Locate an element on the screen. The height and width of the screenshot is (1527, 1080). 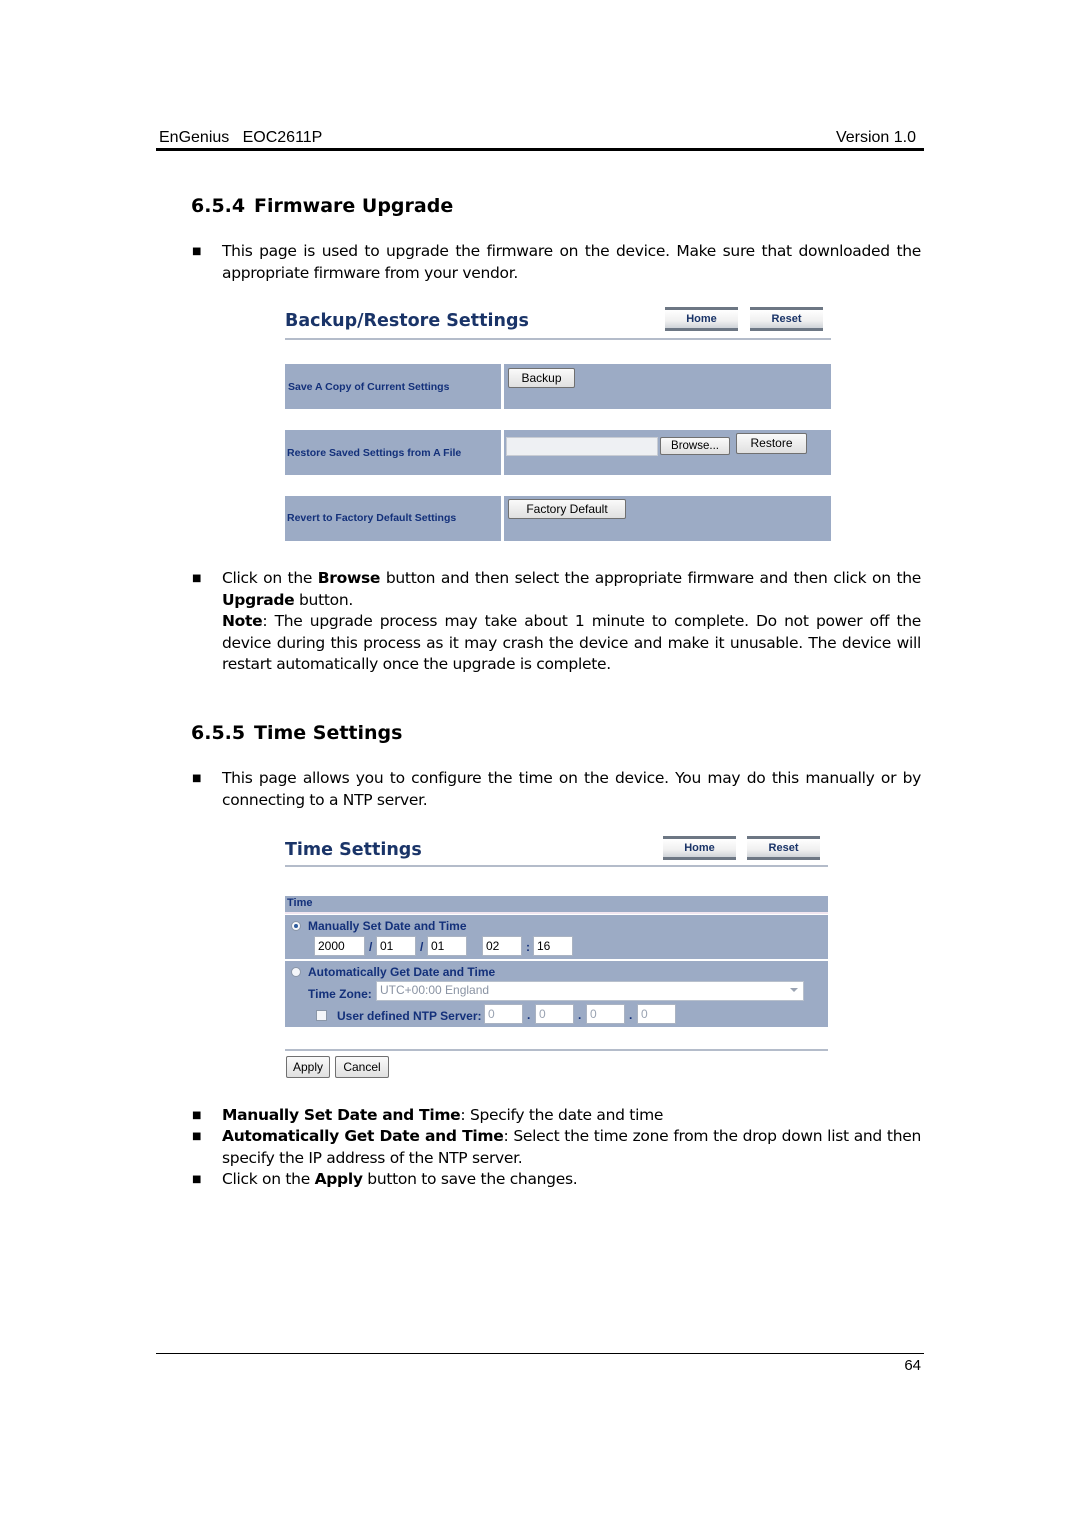
note-label: Note is located at coordinates (242, 621).